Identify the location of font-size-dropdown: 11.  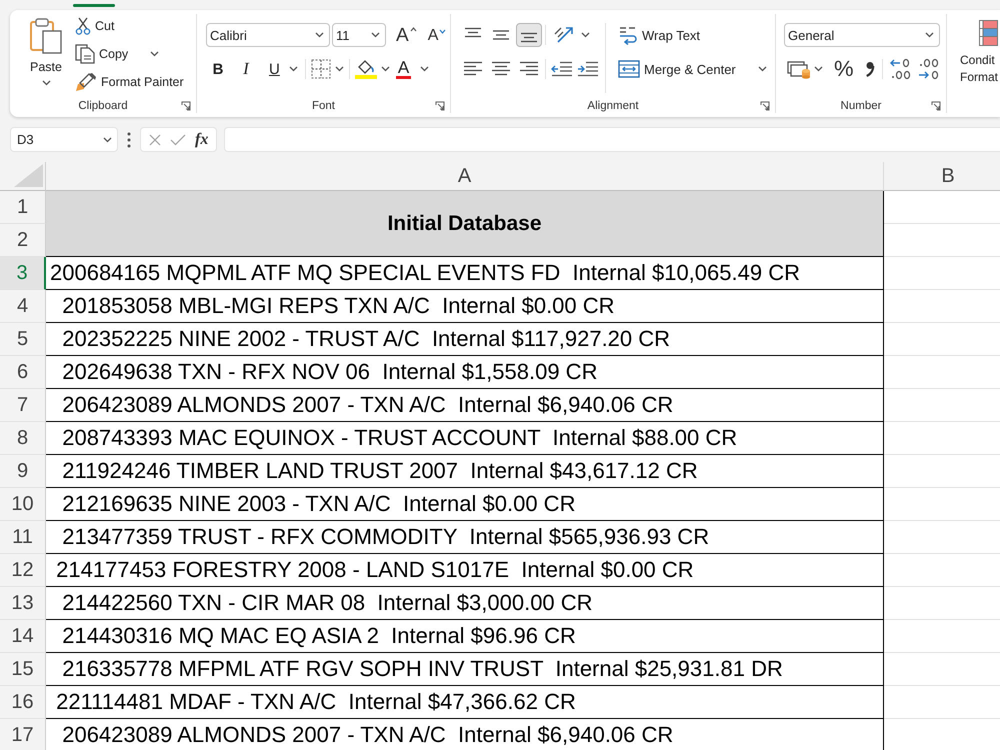
(359, 35).